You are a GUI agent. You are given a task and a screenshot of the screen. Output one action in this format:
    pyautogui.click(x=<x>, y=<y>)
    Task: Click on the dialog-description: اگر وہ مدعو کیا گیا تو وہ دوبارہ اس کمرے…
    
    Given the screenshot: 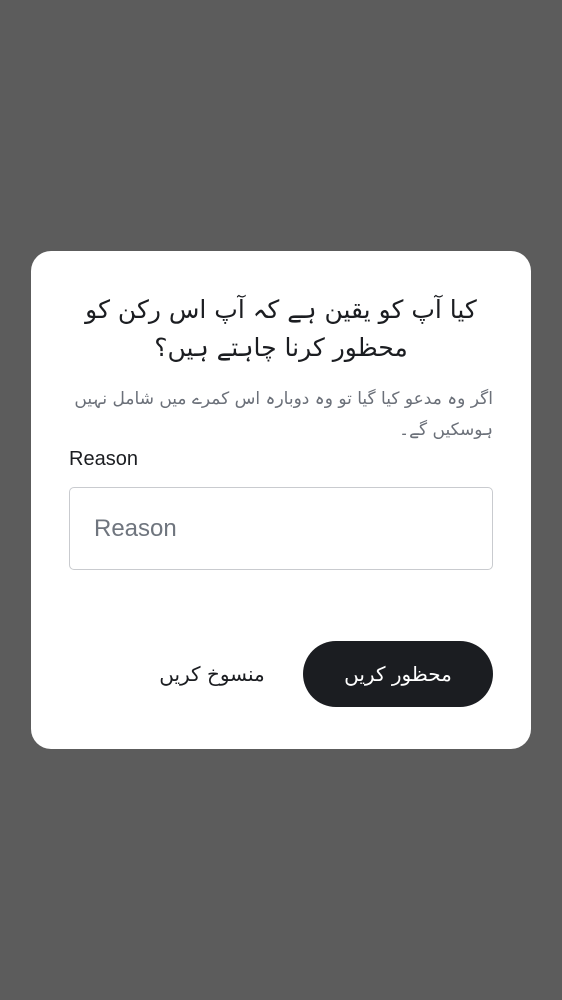 What is the action you would take?
    pyautogui.click(x=283, y=414)
    